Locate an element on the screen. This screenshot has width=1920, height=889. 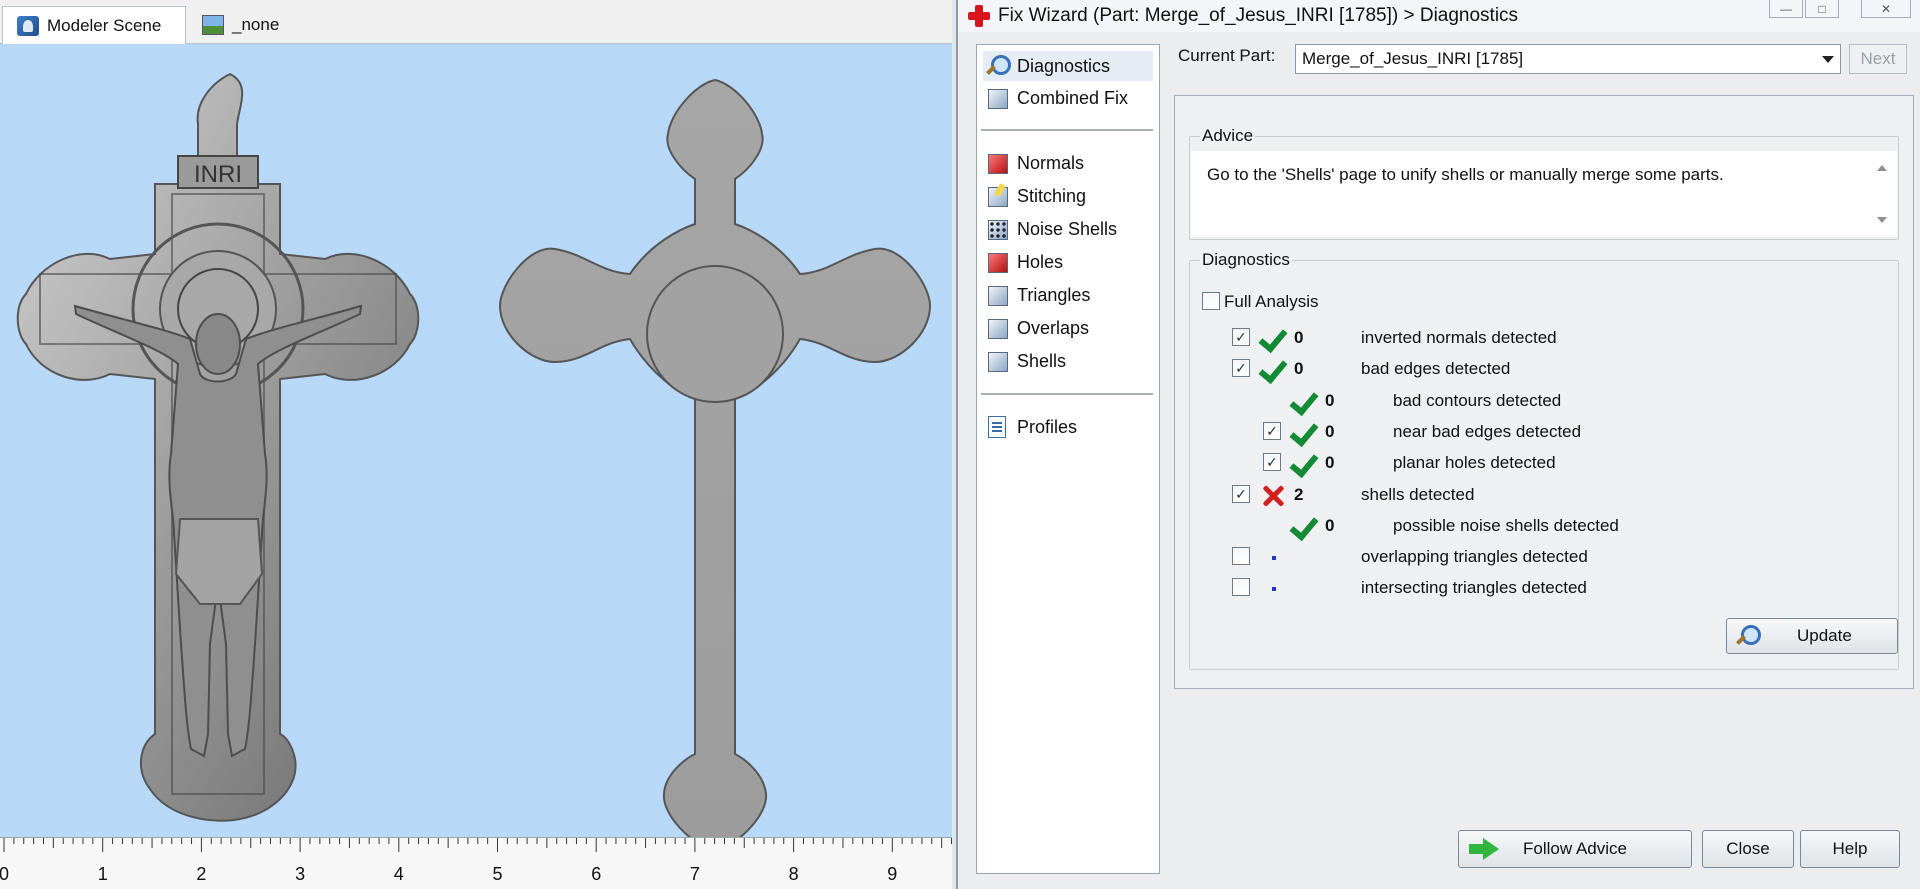
nav-item-stitching: Stitching is located at coordinates (1068, 196).